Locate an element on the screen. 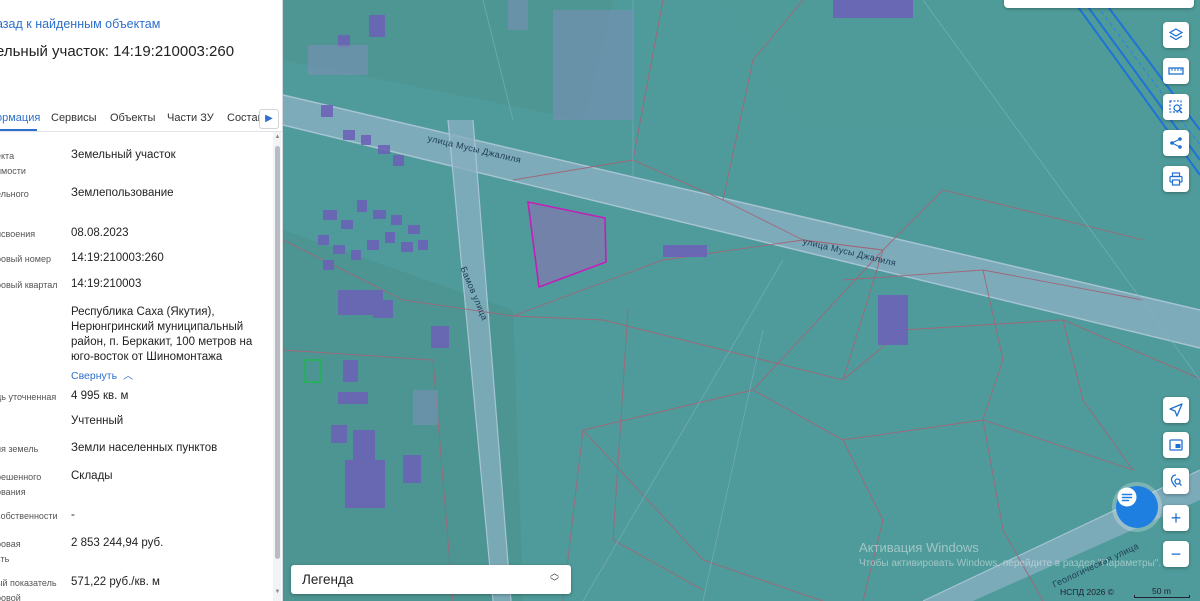 This screenshot has width=1200, height=601. field-label-cadastral-number: ровый номер is located at coordinates (25, 259).